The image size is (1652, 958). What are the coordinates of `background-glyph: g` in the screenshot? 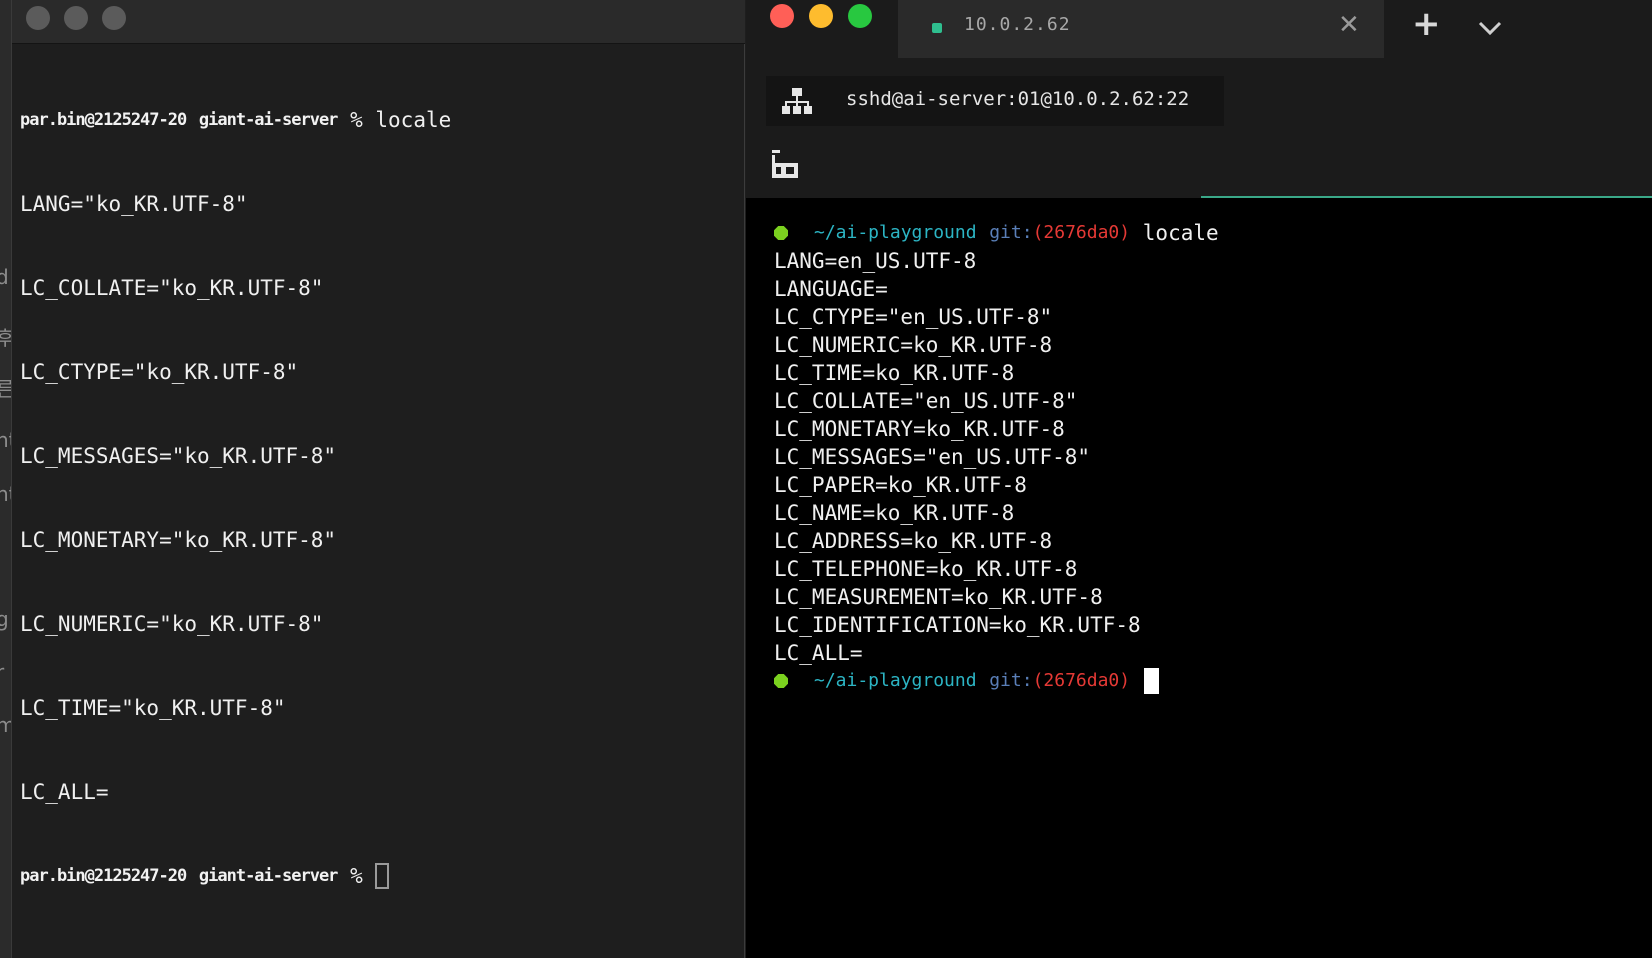 It's located at (4, 619).